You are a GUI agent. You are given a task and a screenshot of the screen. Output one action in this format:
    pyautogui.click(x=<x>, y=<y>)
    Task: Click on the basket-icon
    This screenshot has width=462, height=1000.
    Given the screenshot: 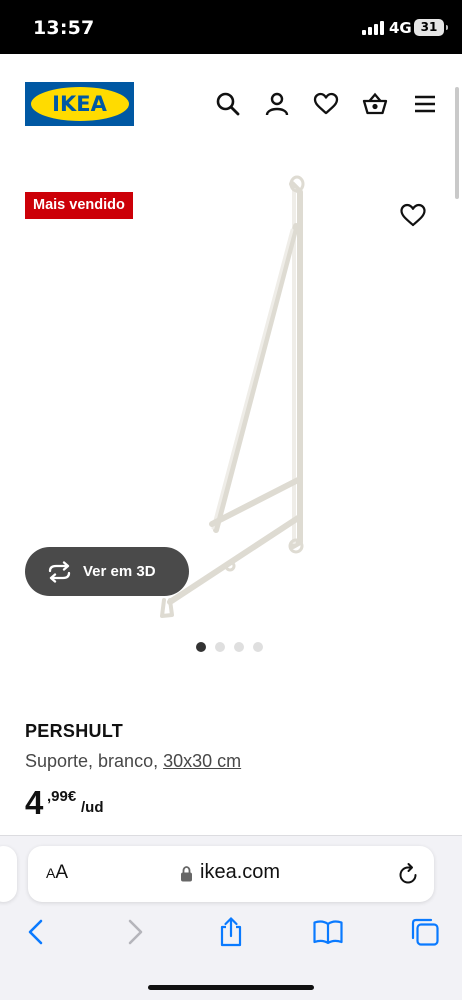 What is the action you would take?
    pyautogui.click(x=375, y=104)
    